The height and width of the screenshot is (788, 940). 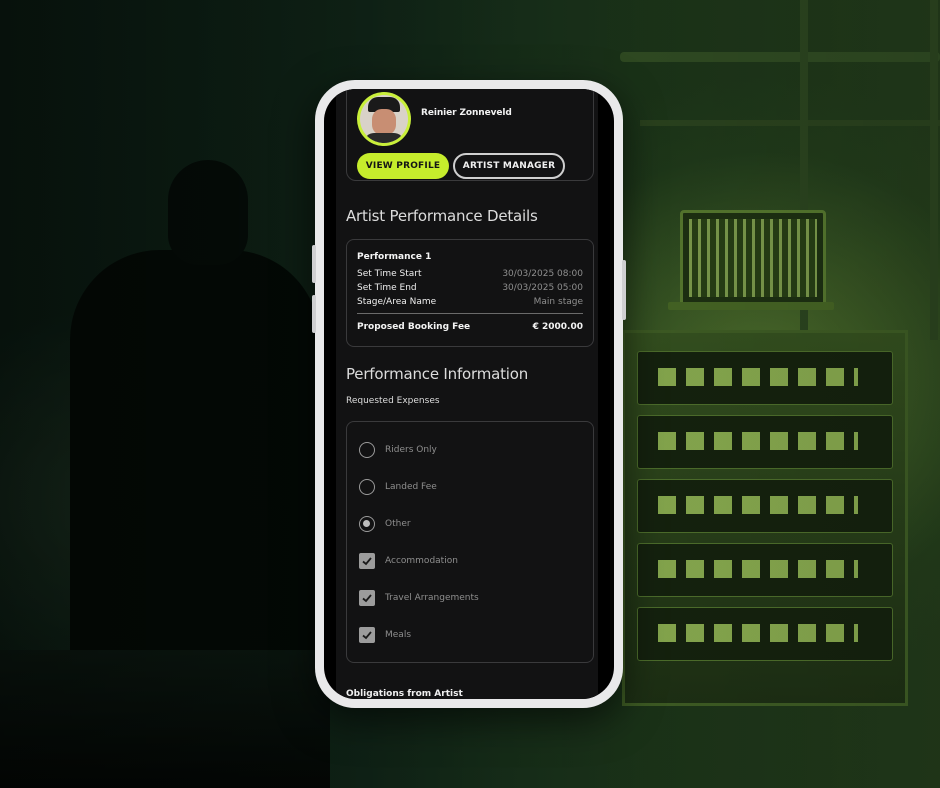 I want to click on option-label: Meals, so click(x=398, y=635).